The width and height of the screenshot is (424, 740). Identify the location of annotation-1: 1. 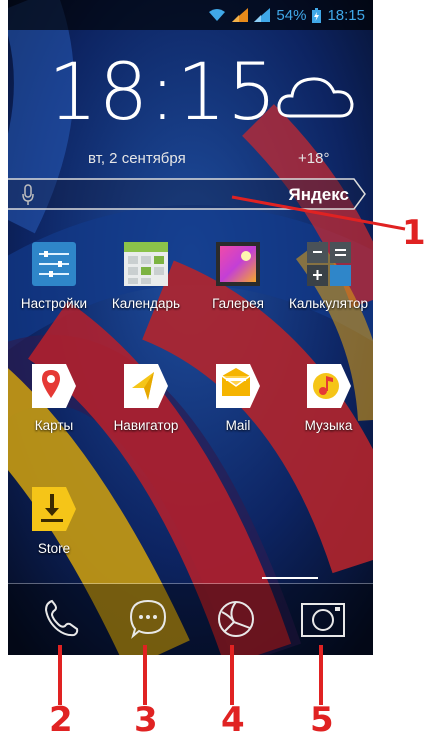
(413, 233).